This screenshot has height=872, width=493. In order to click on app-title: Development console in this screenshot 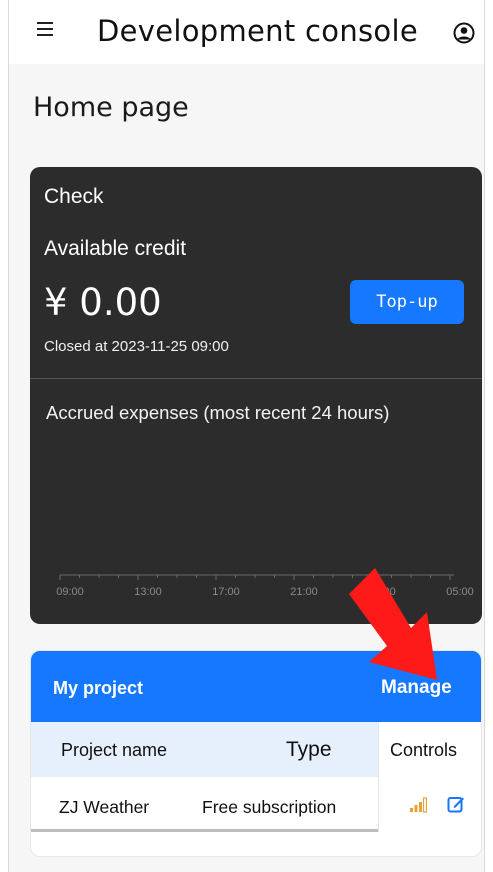, I will do `click(257, 31)`.